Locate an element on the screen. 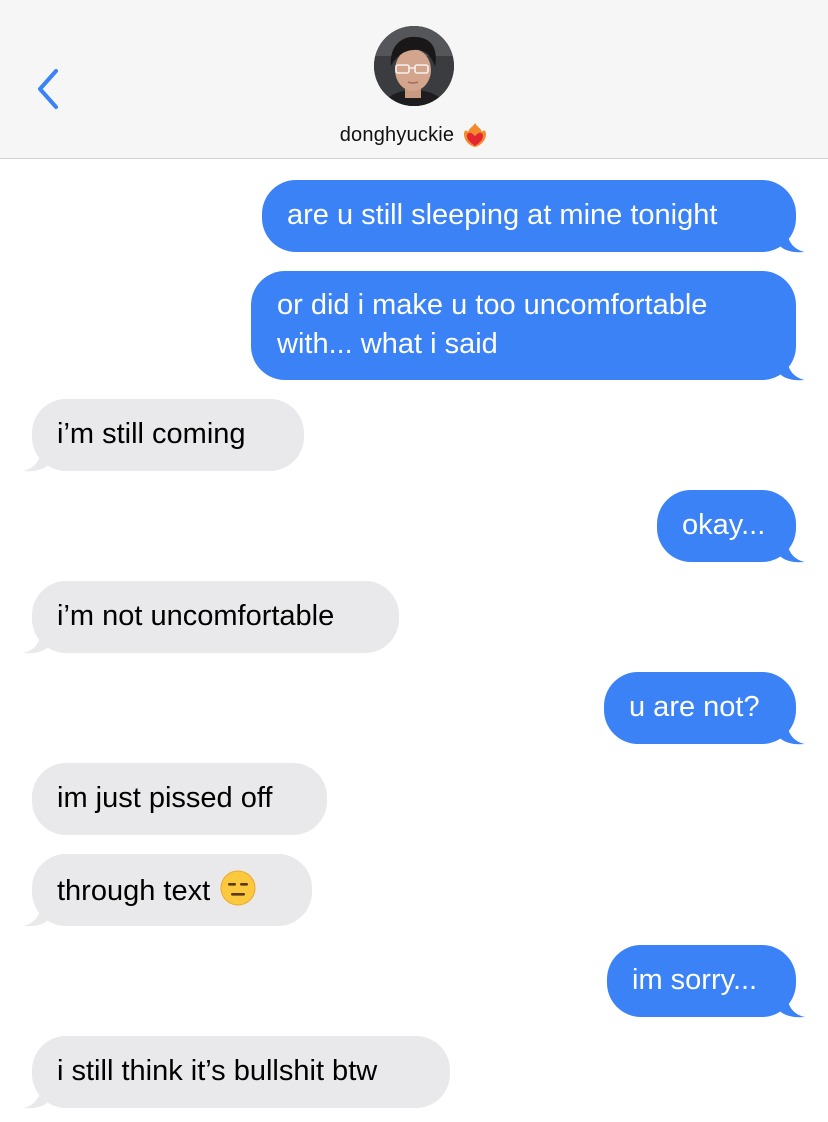  message-text: through text is located at coordinates (134, 891).